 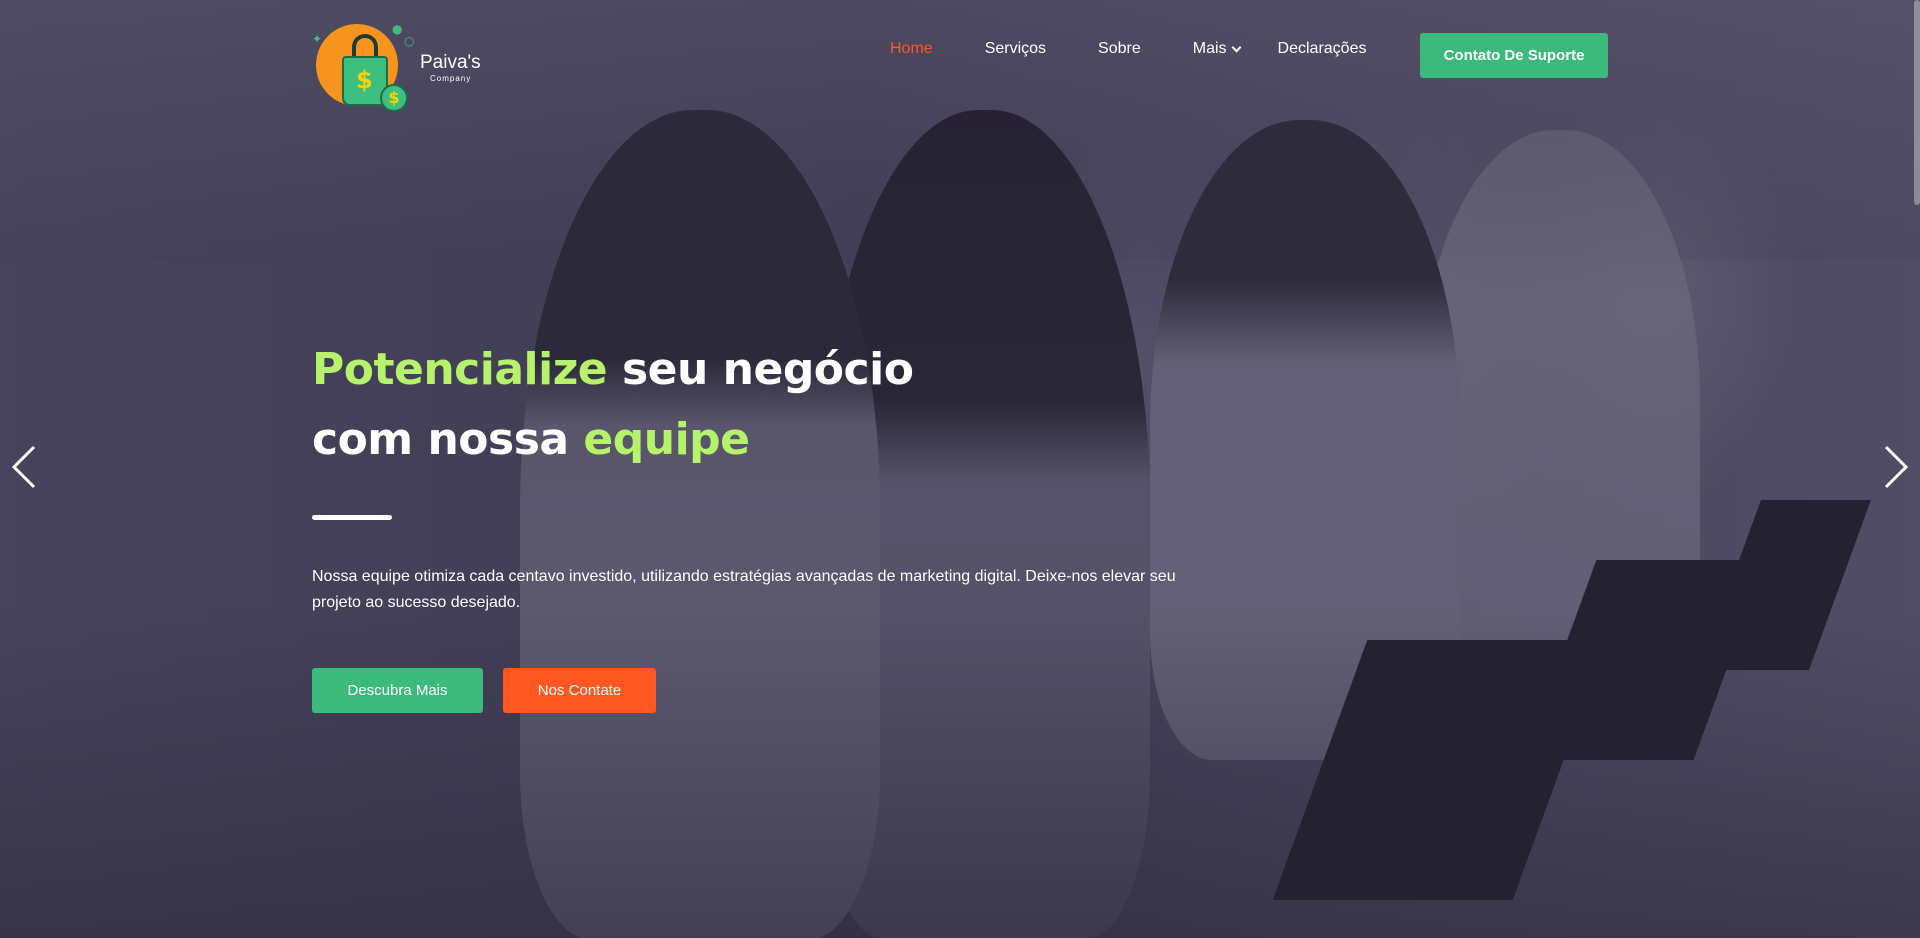 What do you see at coordinates (364, 68) in the screenshot?
I see `shopping-bag-logo-icon: $ $ ✦ ● ○` at bounding box center [364, 68].